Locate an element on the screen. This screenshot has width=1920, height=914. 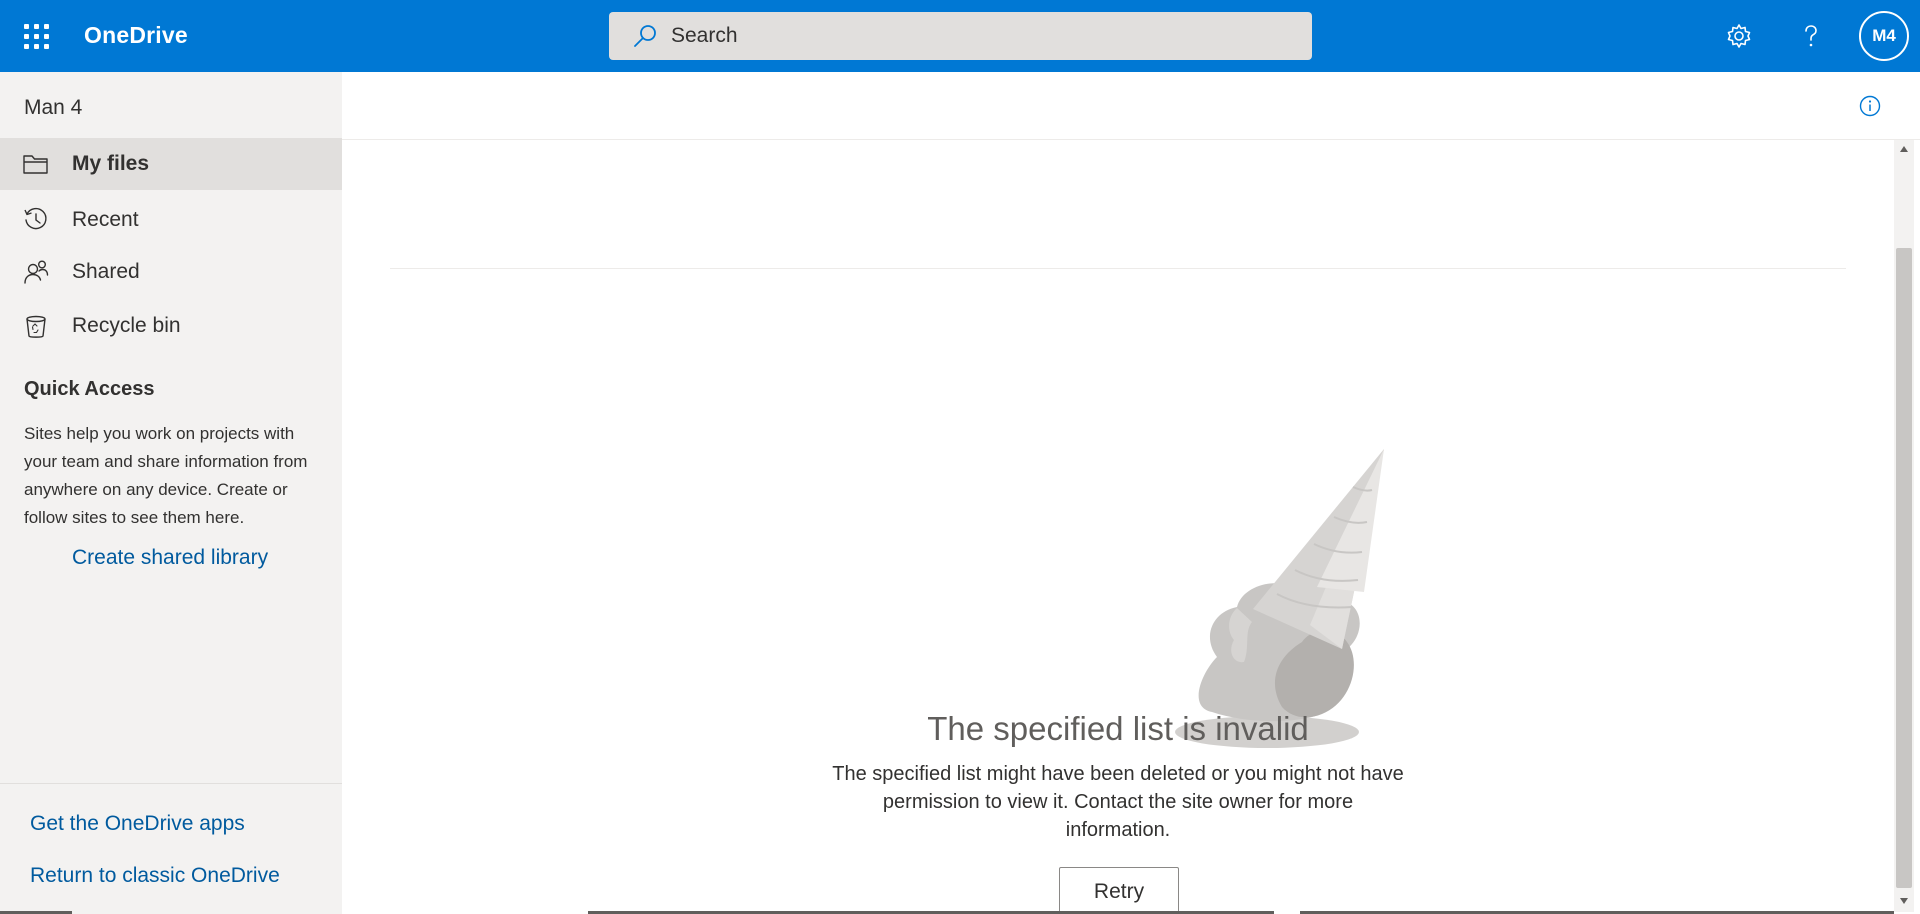
scroll-up-button is located at coordinates (1904, 152).